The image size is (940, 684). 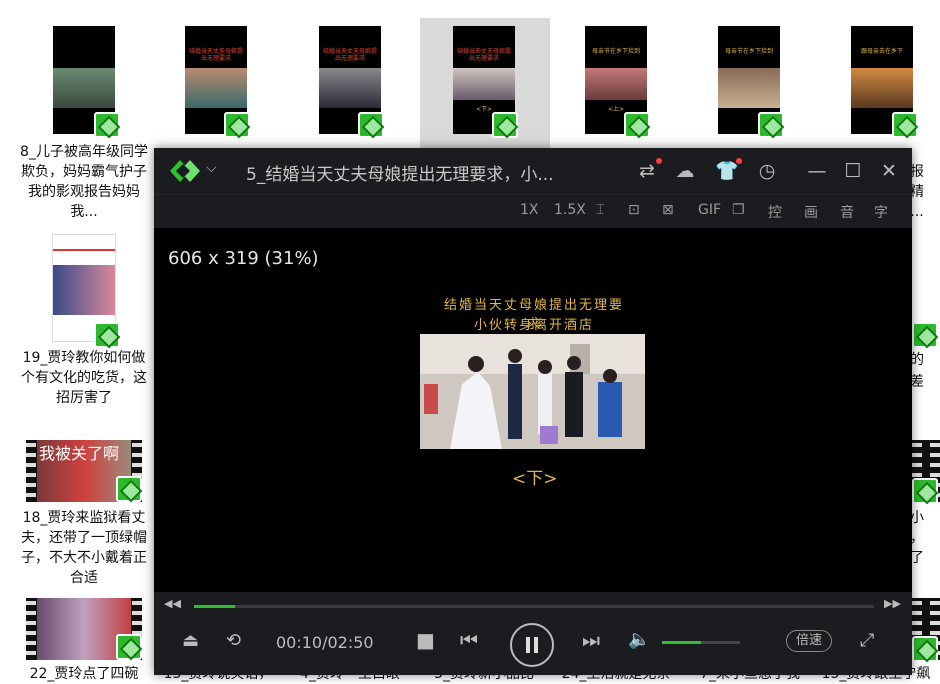 What do you see at coordinates (325, 642) in the screenshot?
I see `playback-time: 00:10/02:50` at bounding box center [325, 642].